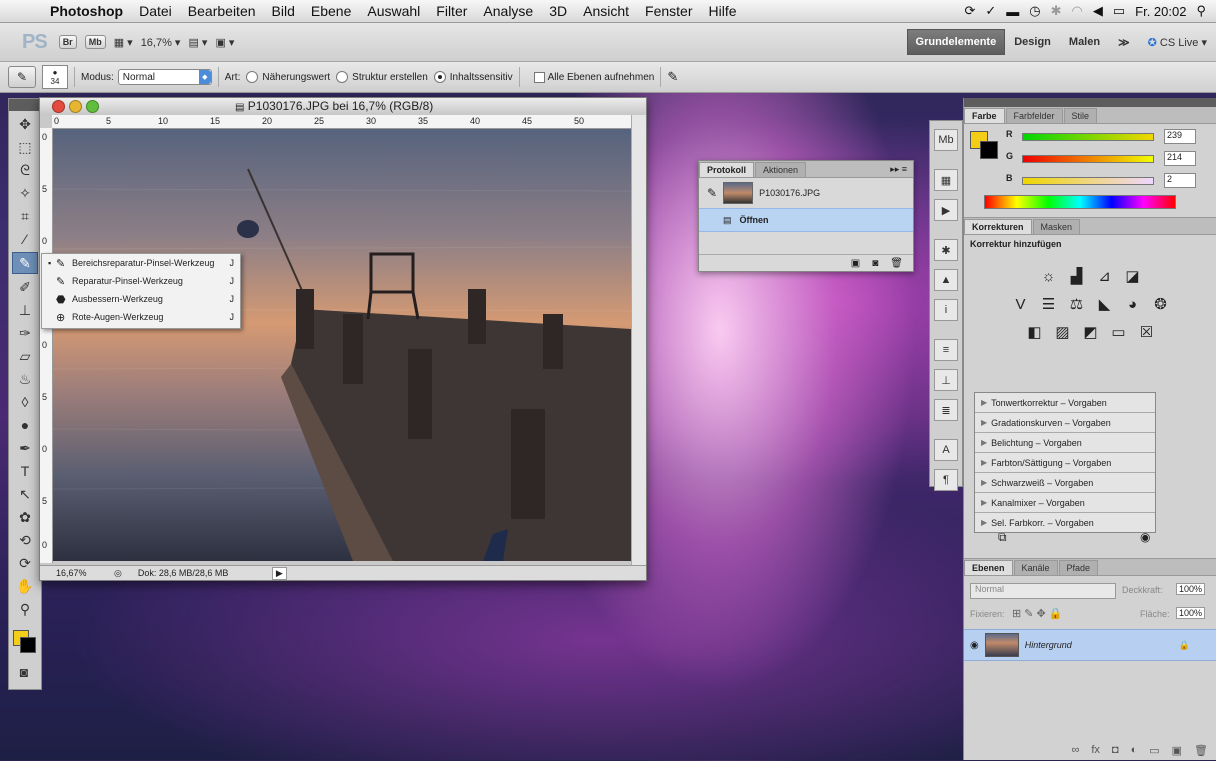  I want to click on history-snapshot: ✎ P1030176.JPG, so click(806, 193).